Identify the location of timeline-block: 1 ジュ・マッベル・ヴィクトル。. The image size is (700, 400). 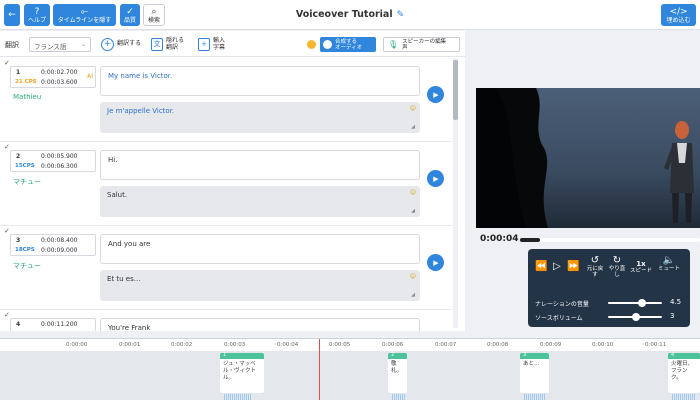
(242, 372).